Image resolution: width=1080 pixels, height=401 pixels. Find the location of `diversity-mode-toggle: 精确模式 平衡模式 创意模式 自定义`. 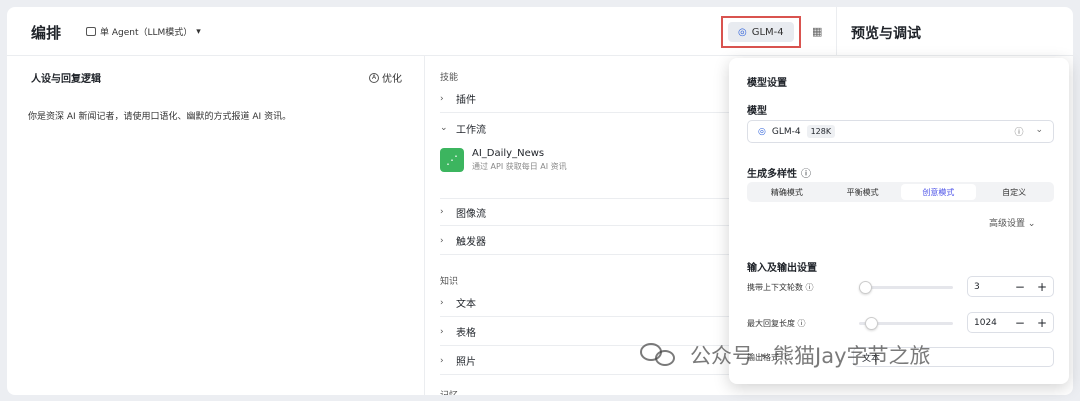

diversity-mode-toggle: 精确模式 平衡模式 创意模式 自定义 is located at coordinates (900, 192).